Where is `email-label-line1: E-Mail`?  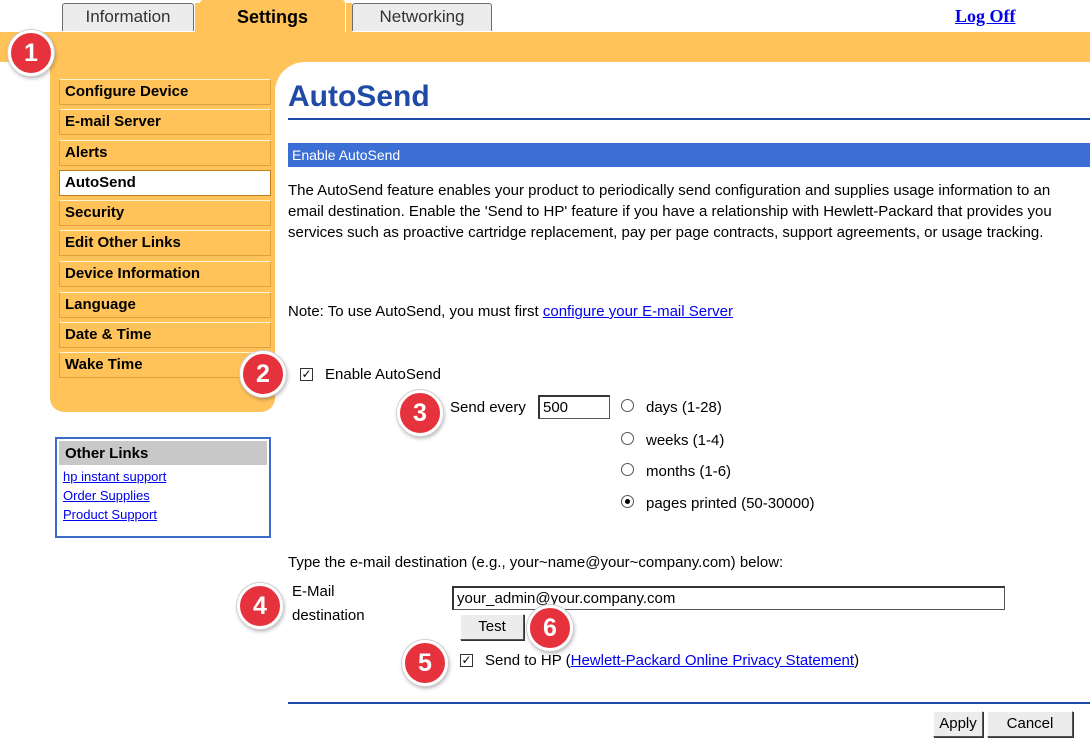
email-label-line1: E-Mail is located at coordinates (313, 591).